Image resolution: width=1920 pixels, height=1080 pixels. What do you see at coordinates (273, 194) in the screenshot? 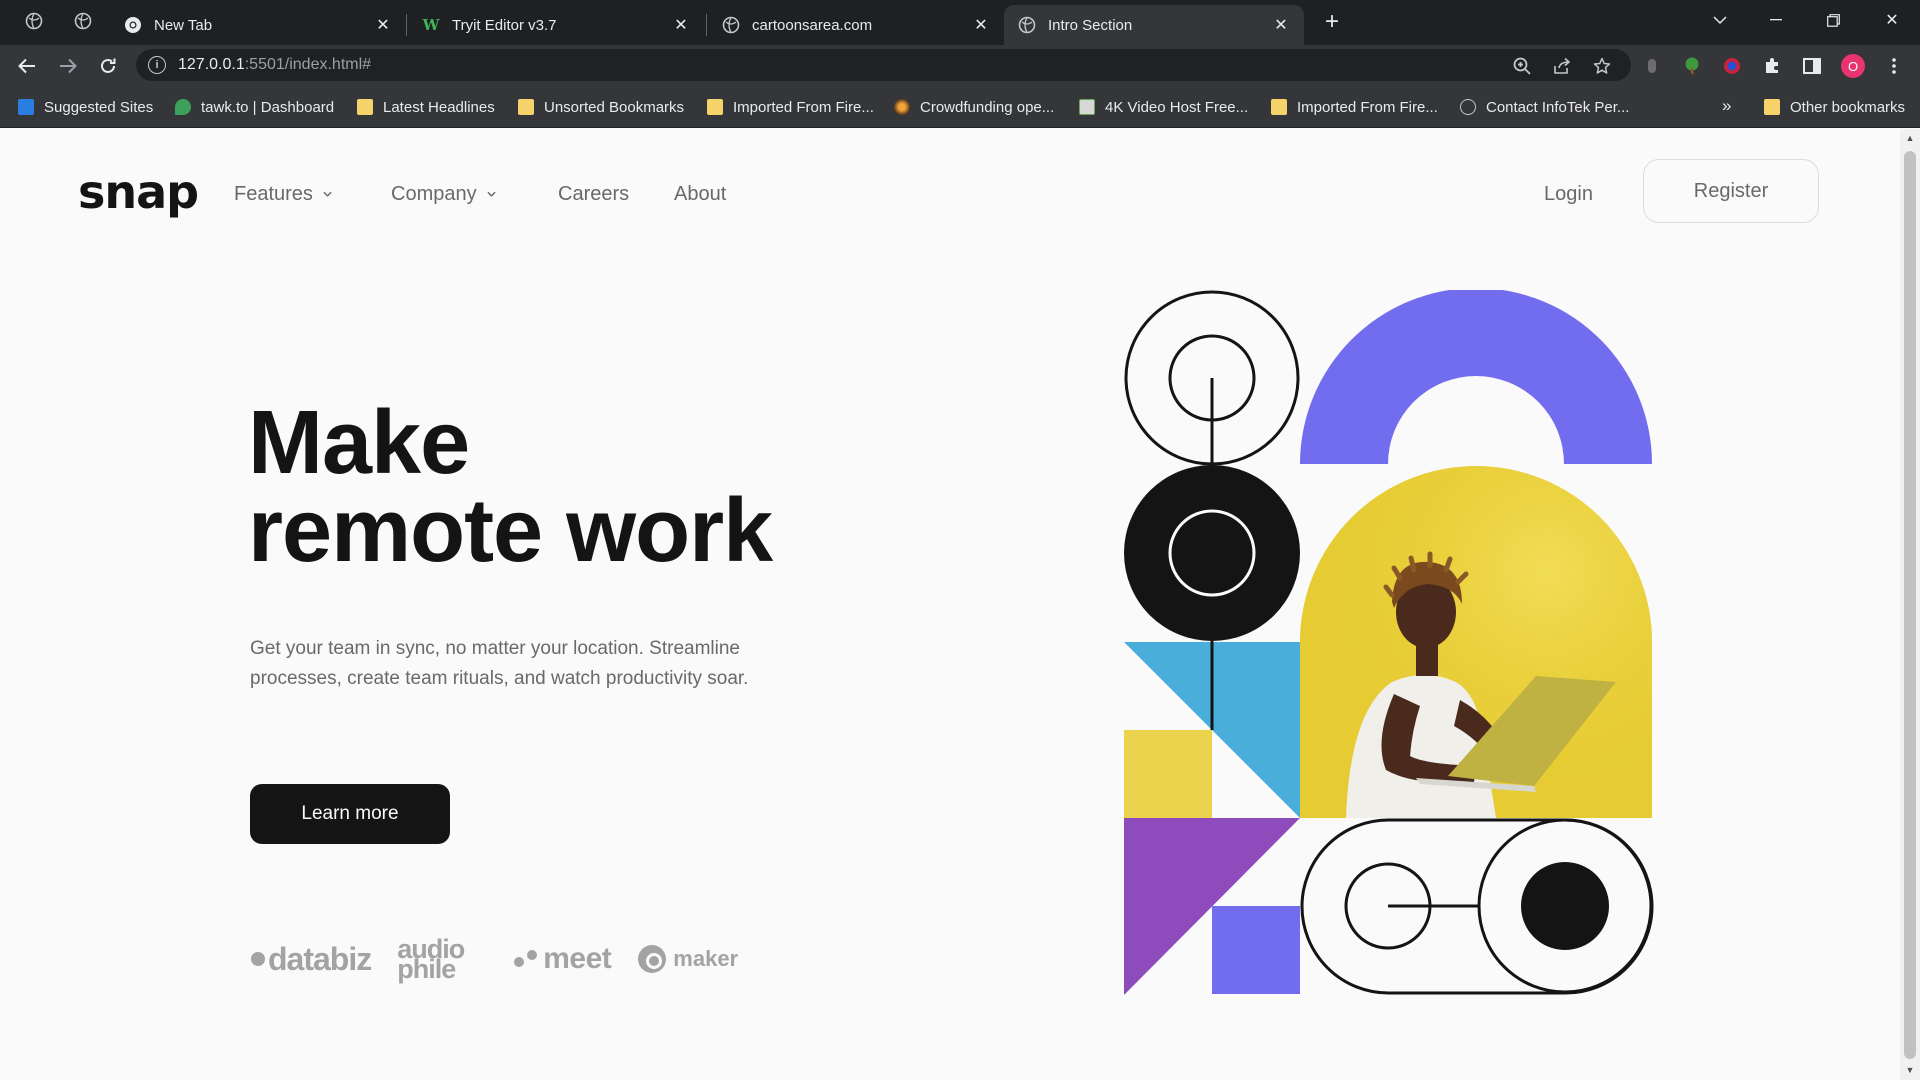
I see `nav-label: Features` at bounding box center [273, 194].